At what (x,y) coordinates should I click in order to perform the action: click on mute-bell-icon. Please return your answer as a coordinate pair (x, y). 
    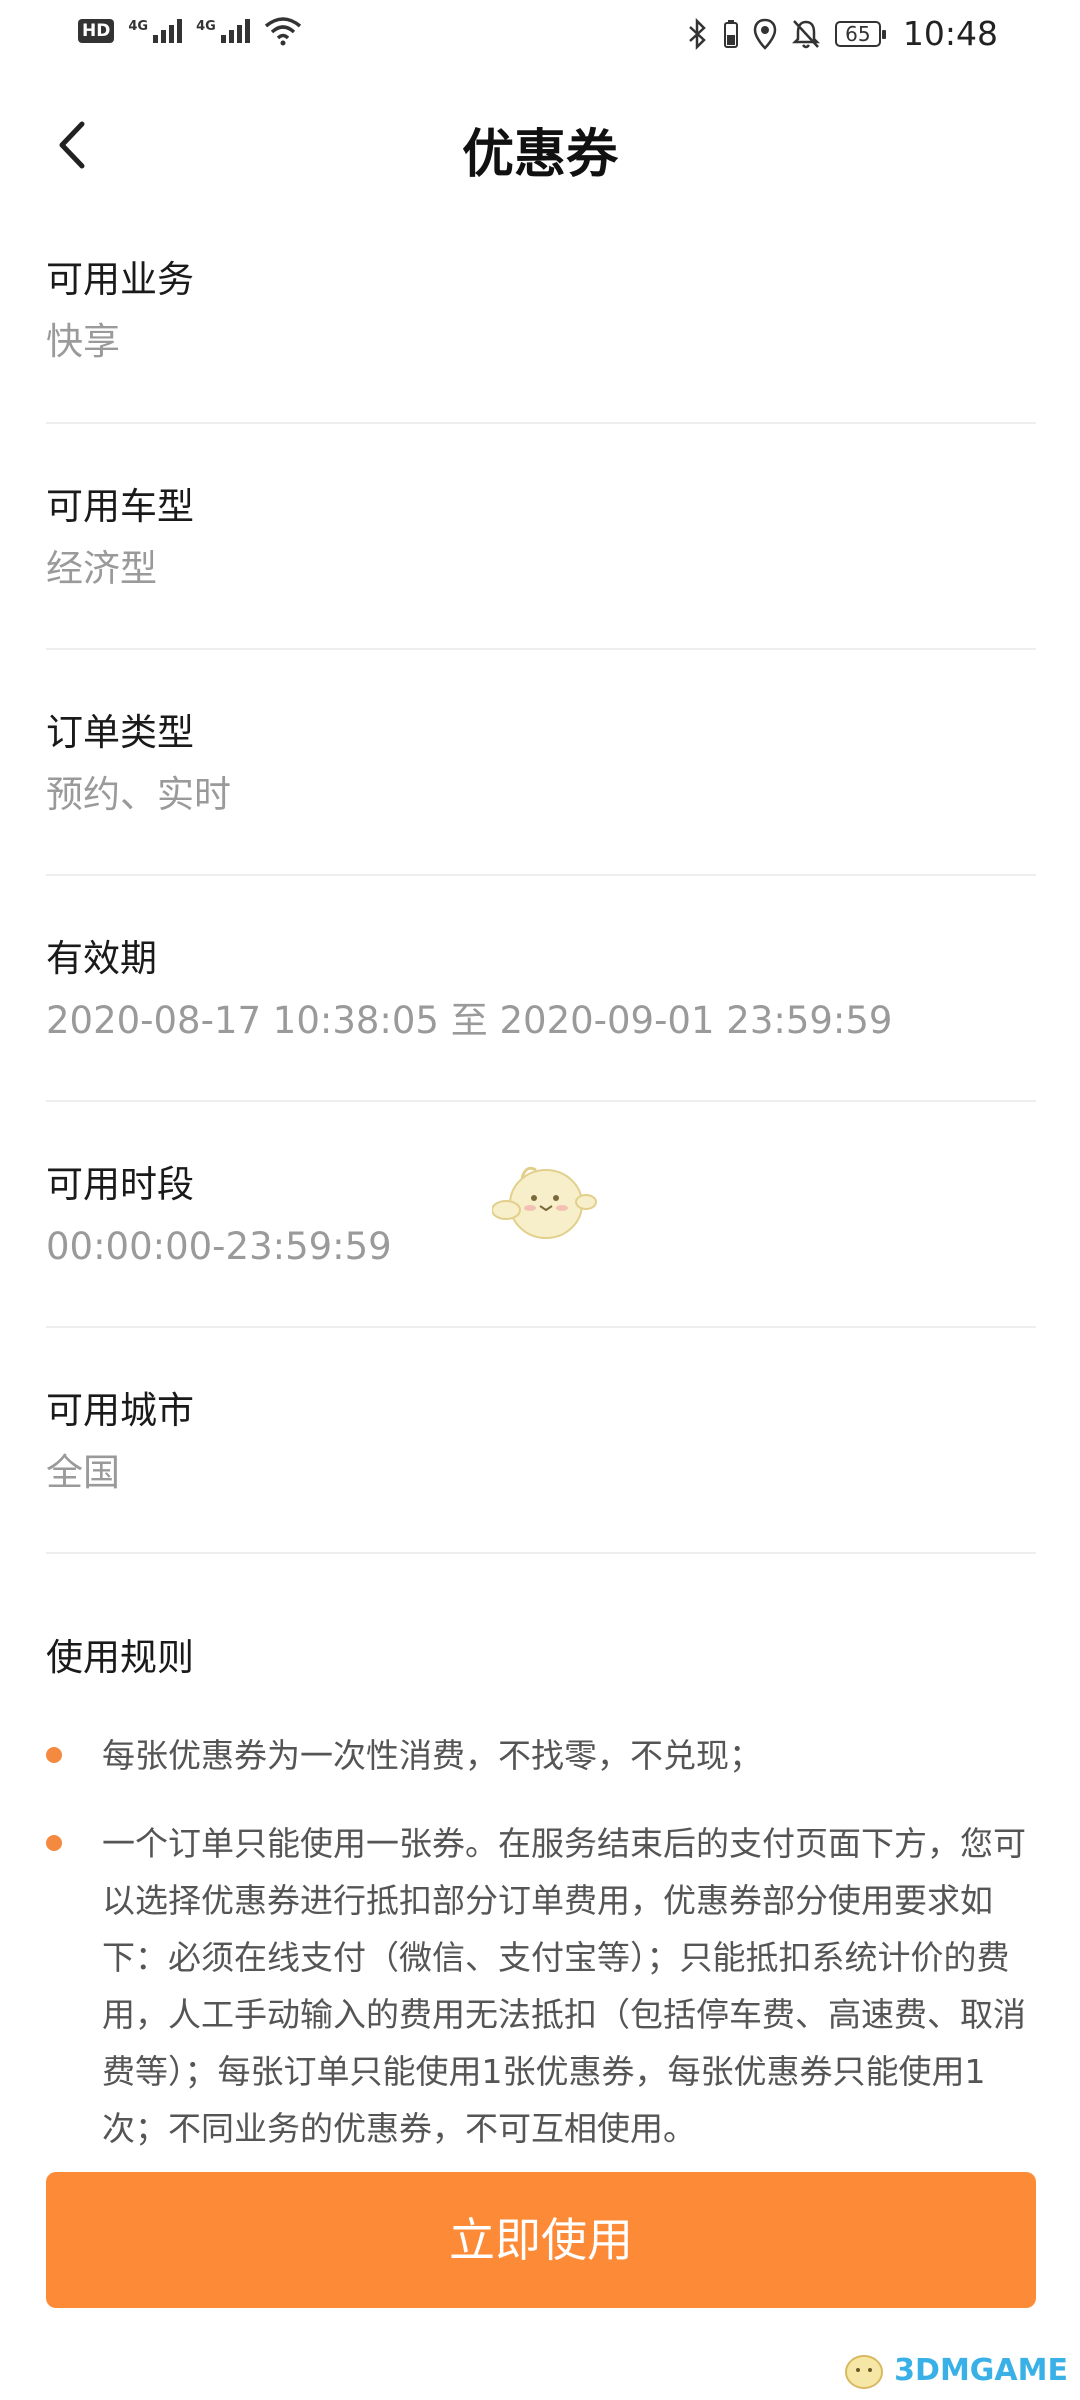
    Looking at the image, I should click on (805, 33).